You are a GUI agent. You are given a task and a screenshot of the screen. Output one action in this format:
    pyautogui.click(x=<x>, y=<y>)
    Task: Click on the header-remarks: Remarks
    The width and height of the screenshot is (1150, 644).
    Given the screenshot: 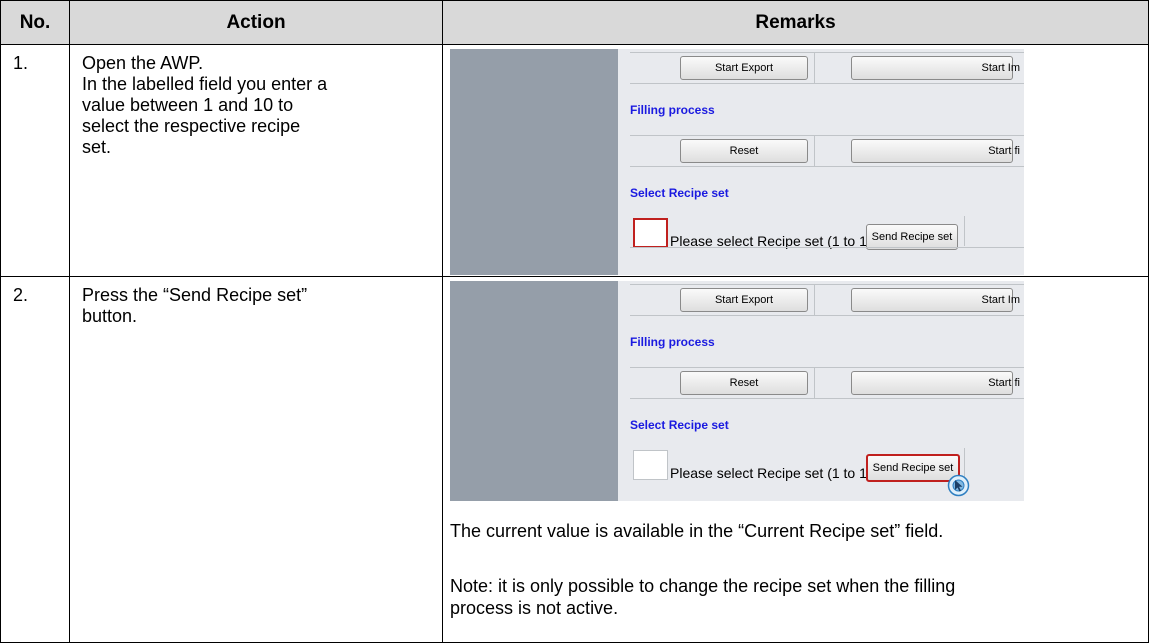 What is the action you would take?
    pyautogui.click(x=795, y=22)
    